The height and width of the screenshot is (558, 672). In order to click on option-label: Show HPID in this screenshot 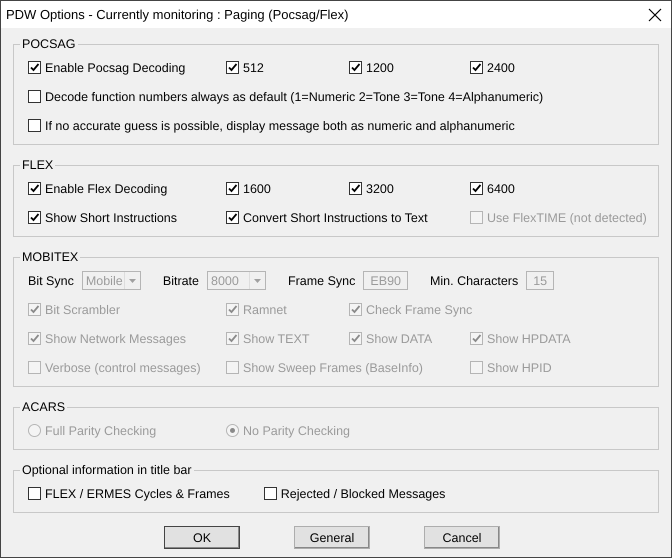, I will do `click(519, 367)`.